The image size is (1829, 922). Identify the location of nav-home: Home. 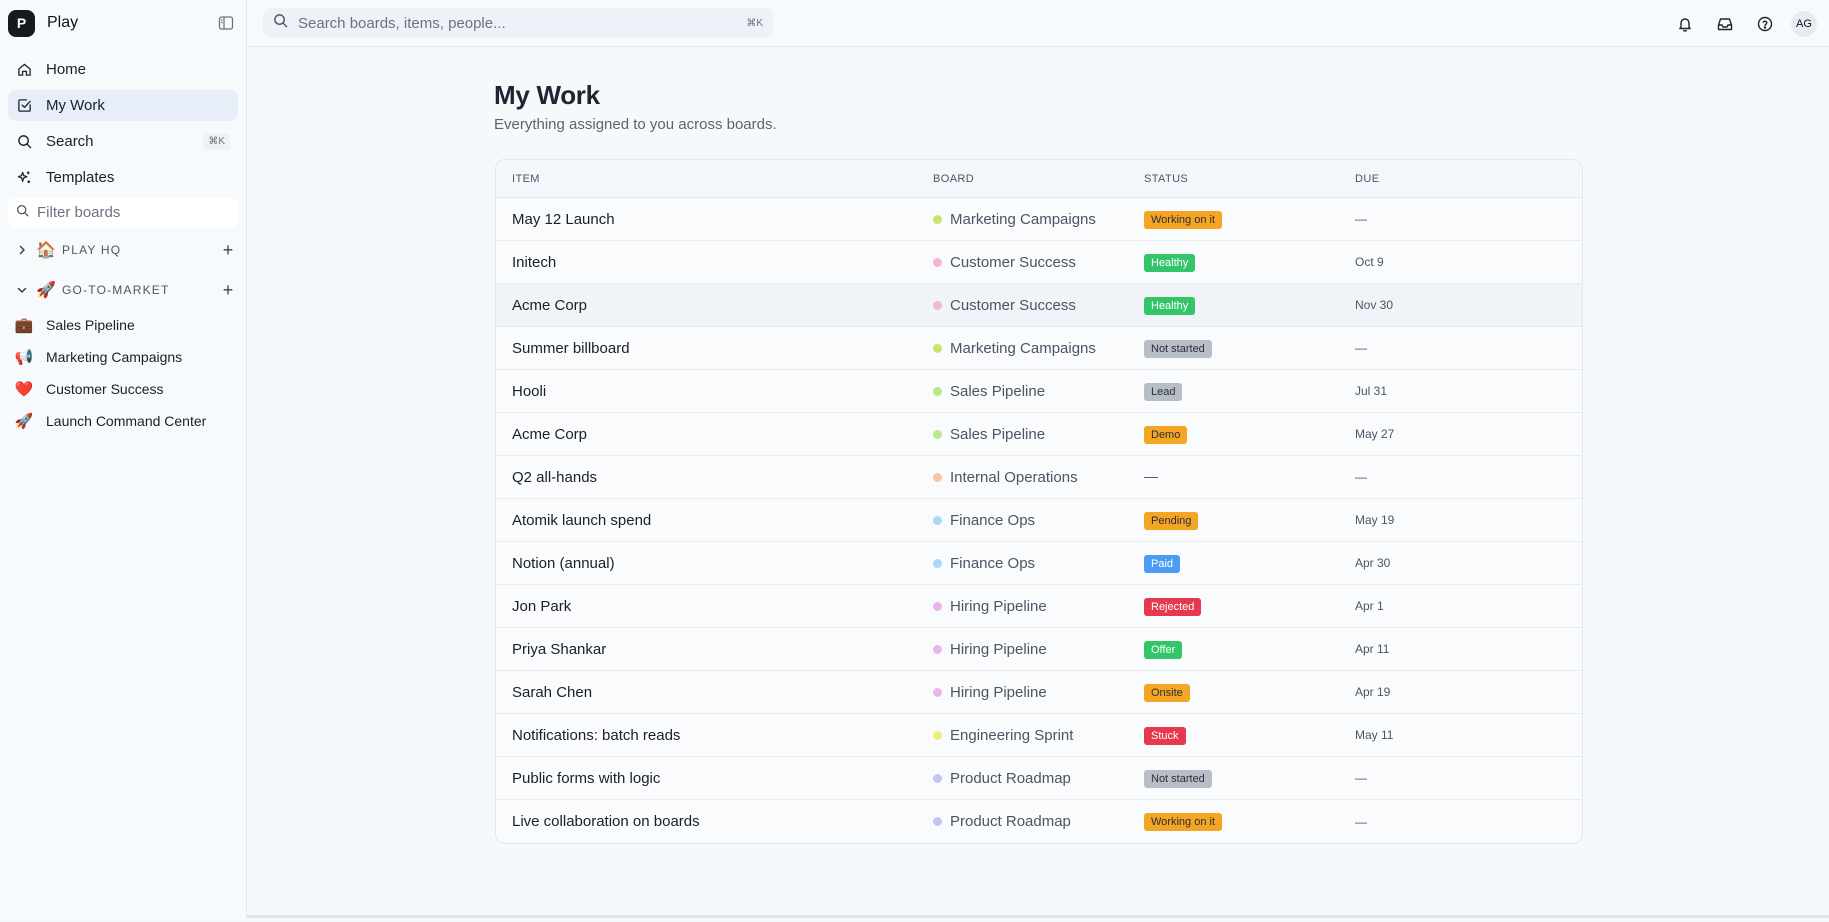
(123, 69).